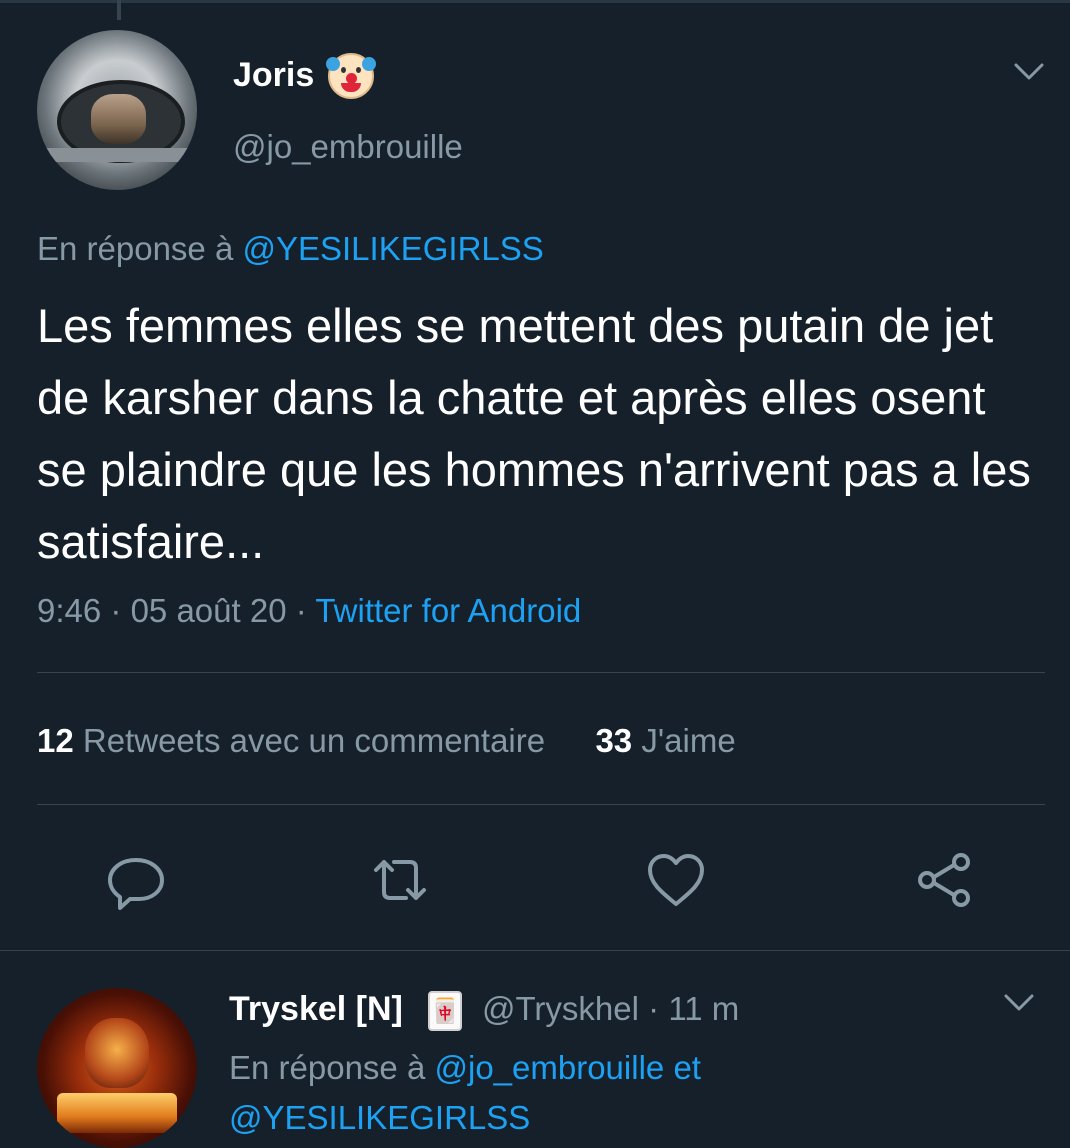 This screenshot has width=1070, height=1148. Describe the element at coordinates (688, 740) in the screenshot. I see `likes-label: J'aime` at that location.